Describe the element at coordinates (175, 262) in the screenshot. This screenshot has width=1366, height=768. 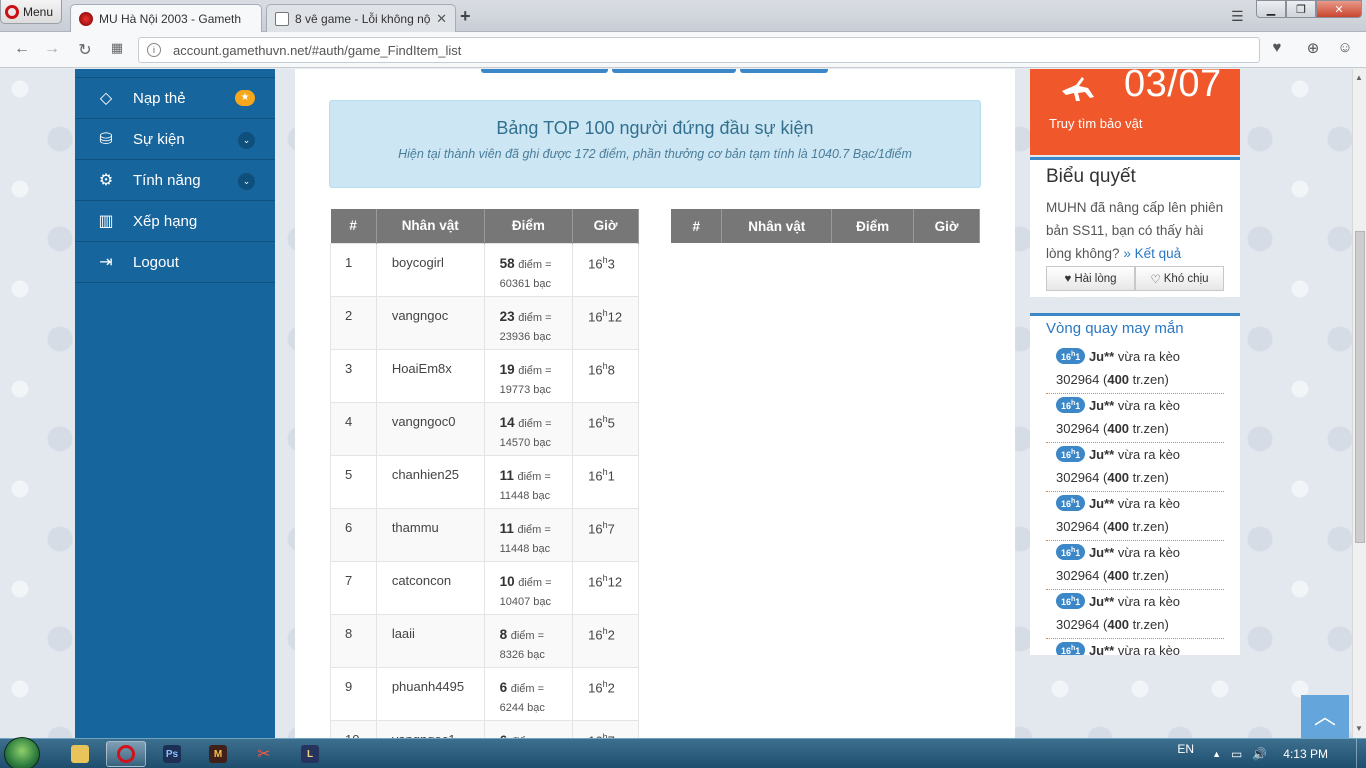
I see `sidebar-item-logout: ⇥ Logout` at that location.